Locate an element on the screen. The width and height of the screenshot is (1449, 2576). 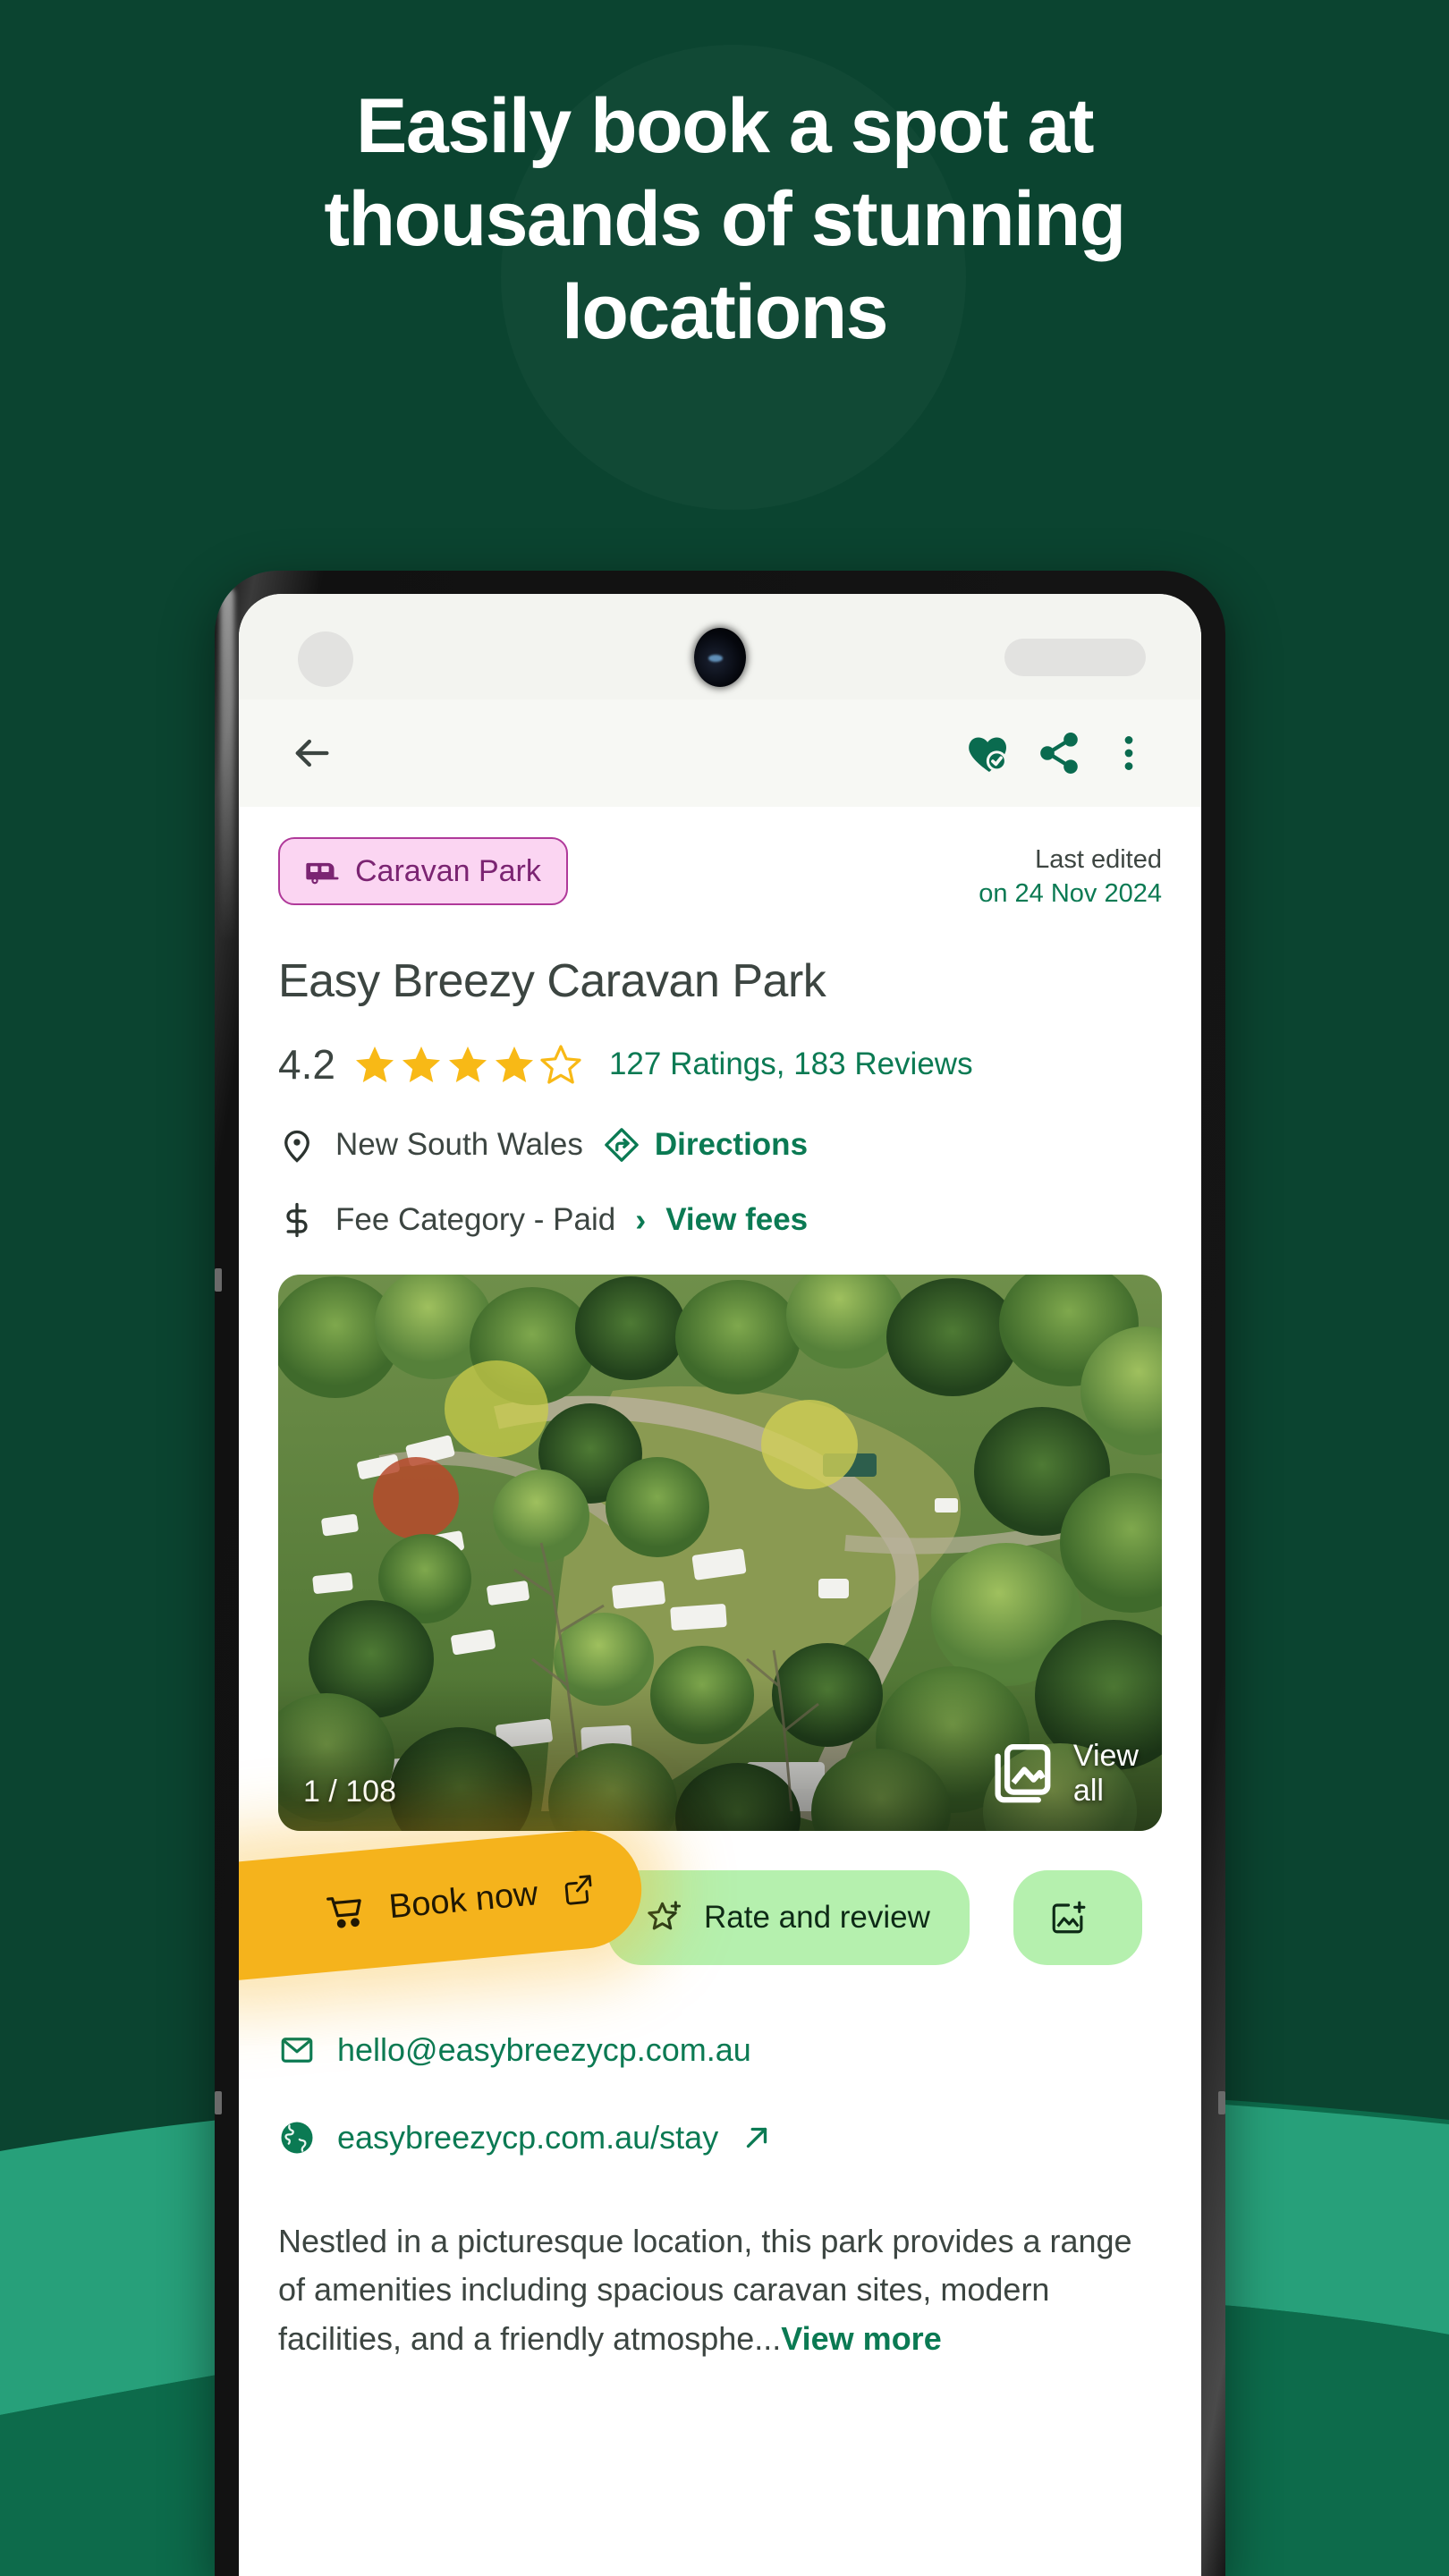
badge-and-lastedited-row: Caravan Park Last edited on 24 Nov 2024 is located at coordinates (720, 859).